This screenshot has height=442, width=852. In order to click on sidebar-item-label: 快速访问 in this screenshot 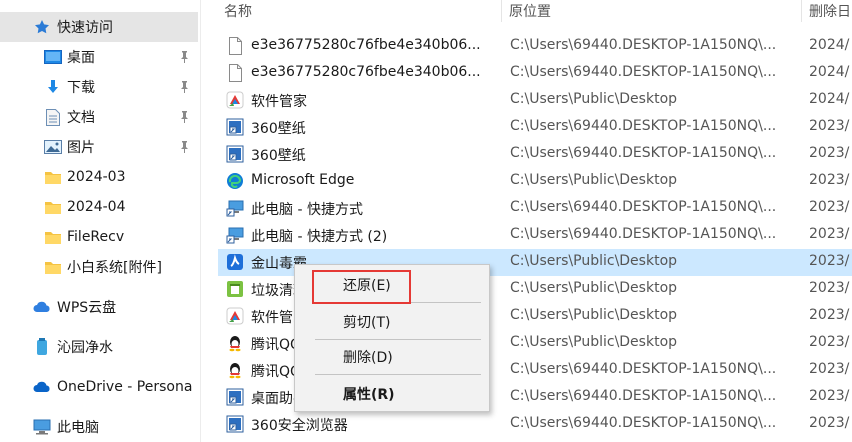, I will do `click(85, 28)`.